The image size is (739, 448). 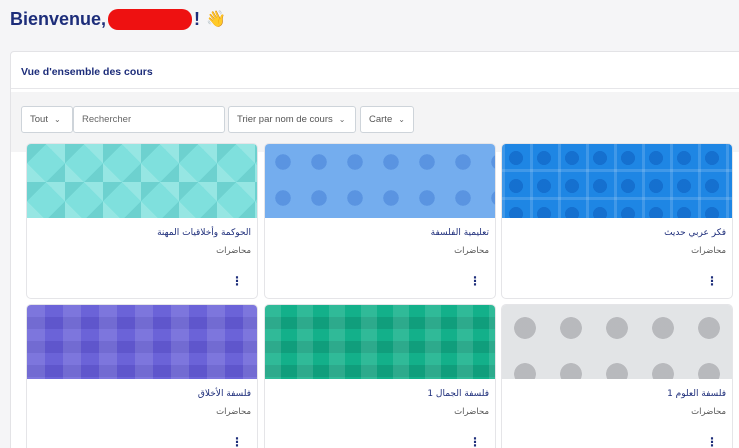 What do you see at coordinates (197, 18) in the screenshot?
I see `welcome-suffix: !` at bounding box center [197, 18].